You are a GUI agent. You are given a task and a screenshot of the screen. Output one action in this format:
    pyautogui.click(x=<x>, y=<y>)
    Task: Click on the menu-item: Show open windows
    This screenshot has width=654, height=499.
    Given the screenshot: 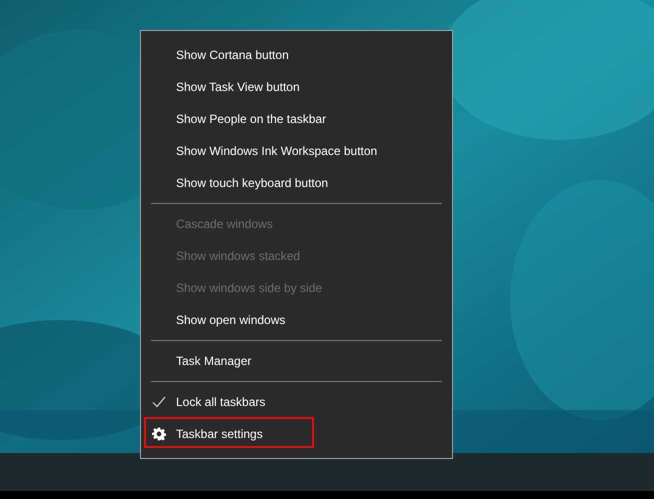 What is the action you would take?
    pyautogui.click(x=231, y=320)
    